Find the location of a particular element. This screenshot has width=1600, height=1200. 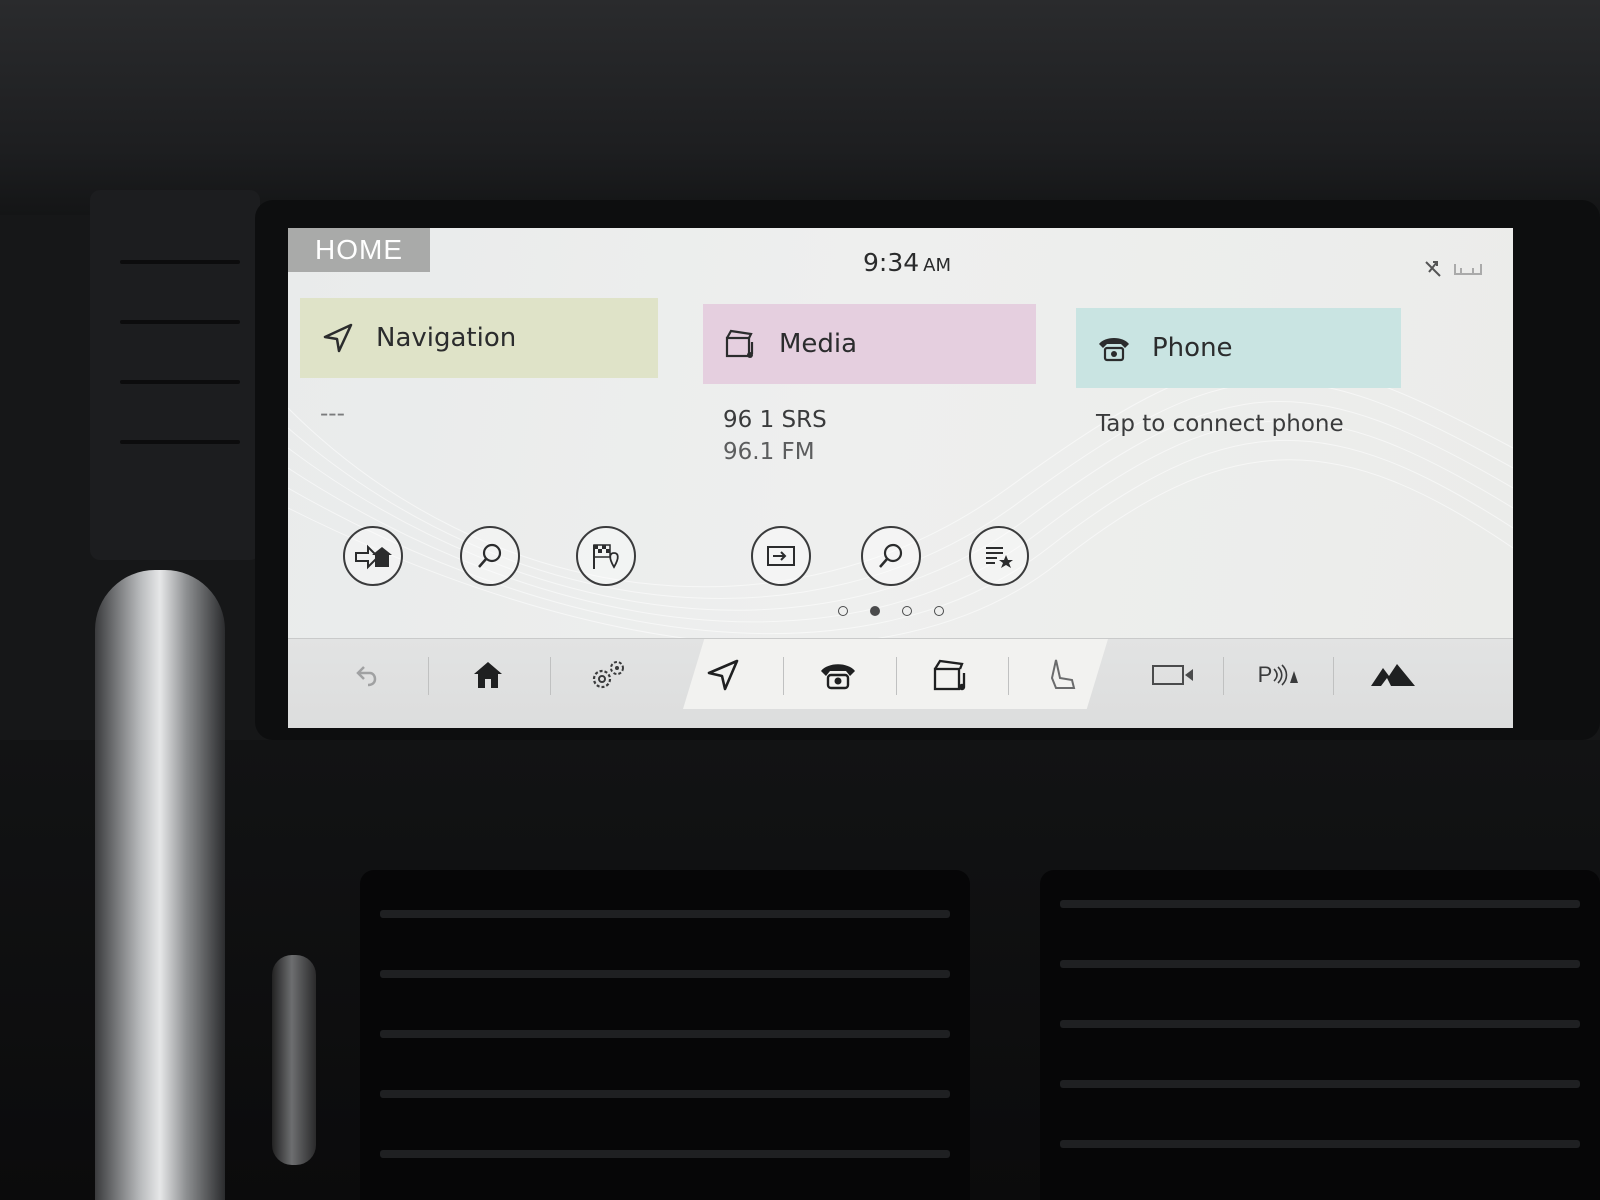

camera-button is located at coordinates (1173, 675).